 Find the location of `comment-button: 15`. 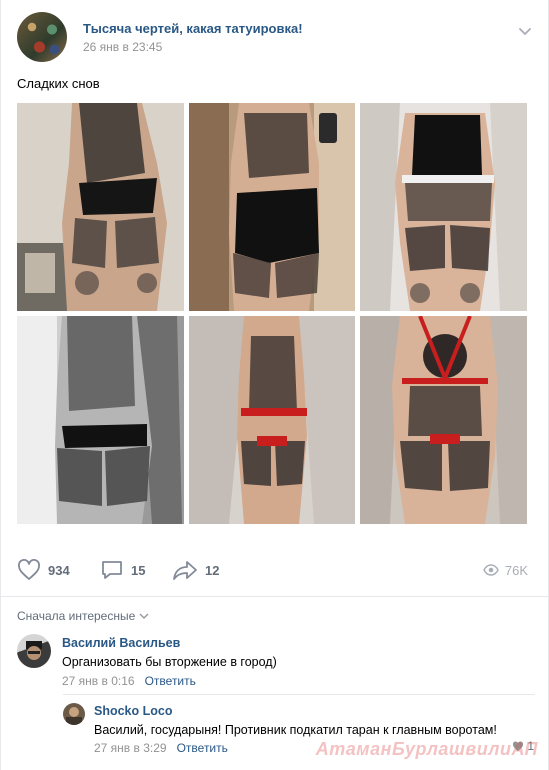

comment-button: 15 is located at coordinates (122, 570).